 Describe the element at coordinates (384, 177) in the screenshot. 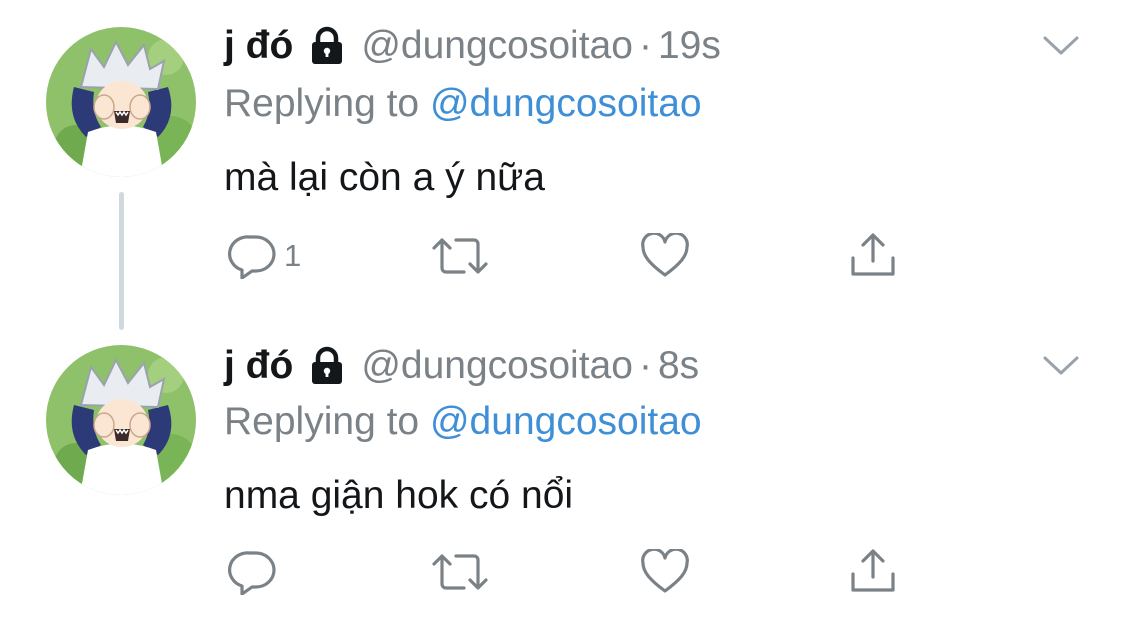

I see `tweet-text: mà lại còn a ý nữa` at that location.